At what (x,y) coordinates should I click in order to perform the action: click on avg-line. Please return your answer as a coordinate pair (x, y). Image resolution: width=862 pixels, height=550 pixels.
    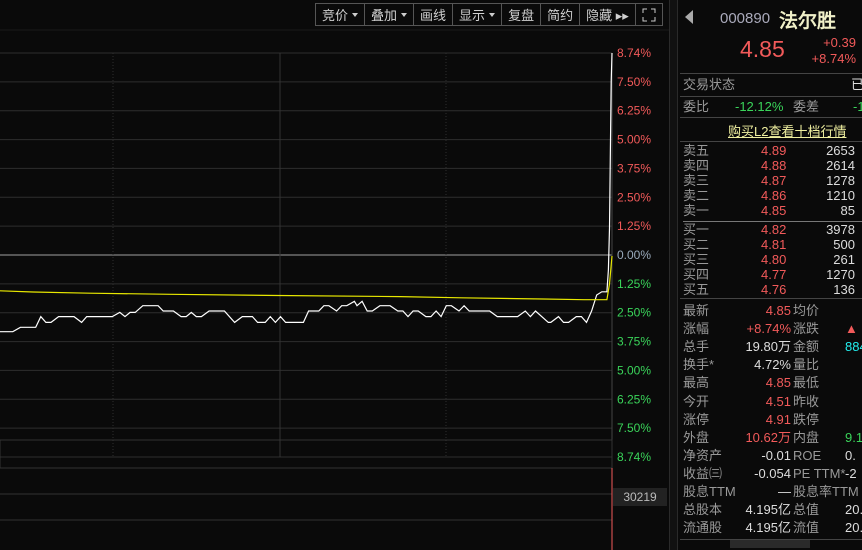
    Looking at the image, I should click on (306, 278).